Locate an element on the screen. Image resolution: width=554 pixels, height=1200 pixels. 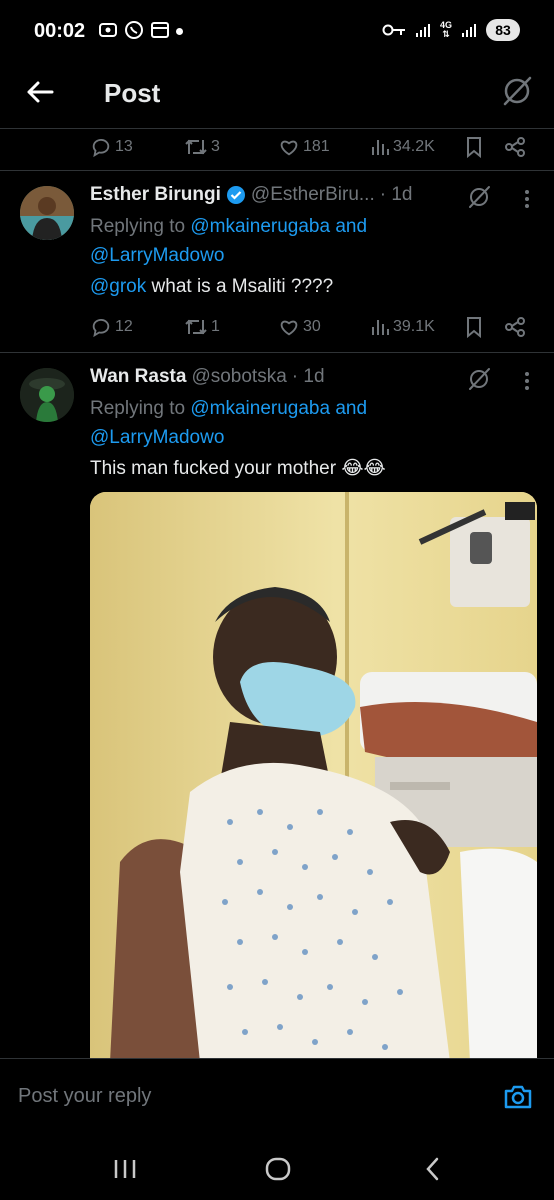
status-right: 4G ⇅ 83 is located at coordinates (451, 30).